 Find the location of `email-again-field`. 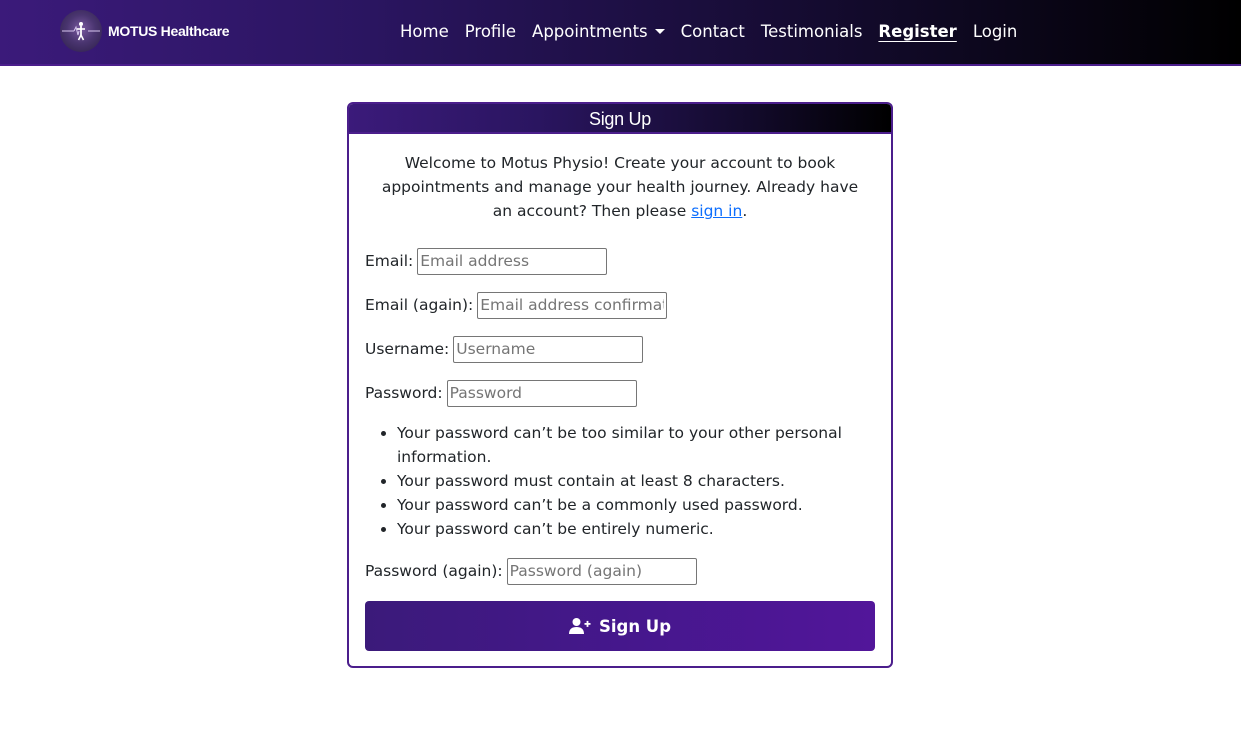

email-again-field is located at coordinates (572, 305).